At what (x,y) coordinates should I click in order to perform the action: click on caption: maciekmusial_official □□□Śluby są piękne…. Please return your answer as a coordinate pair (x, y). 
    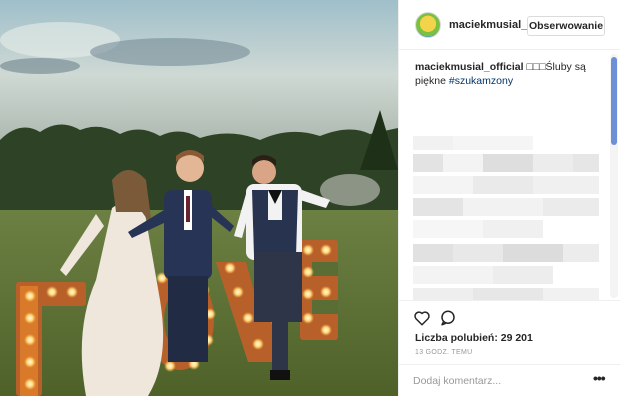
    Looking at the image, I should click on (510, 74).